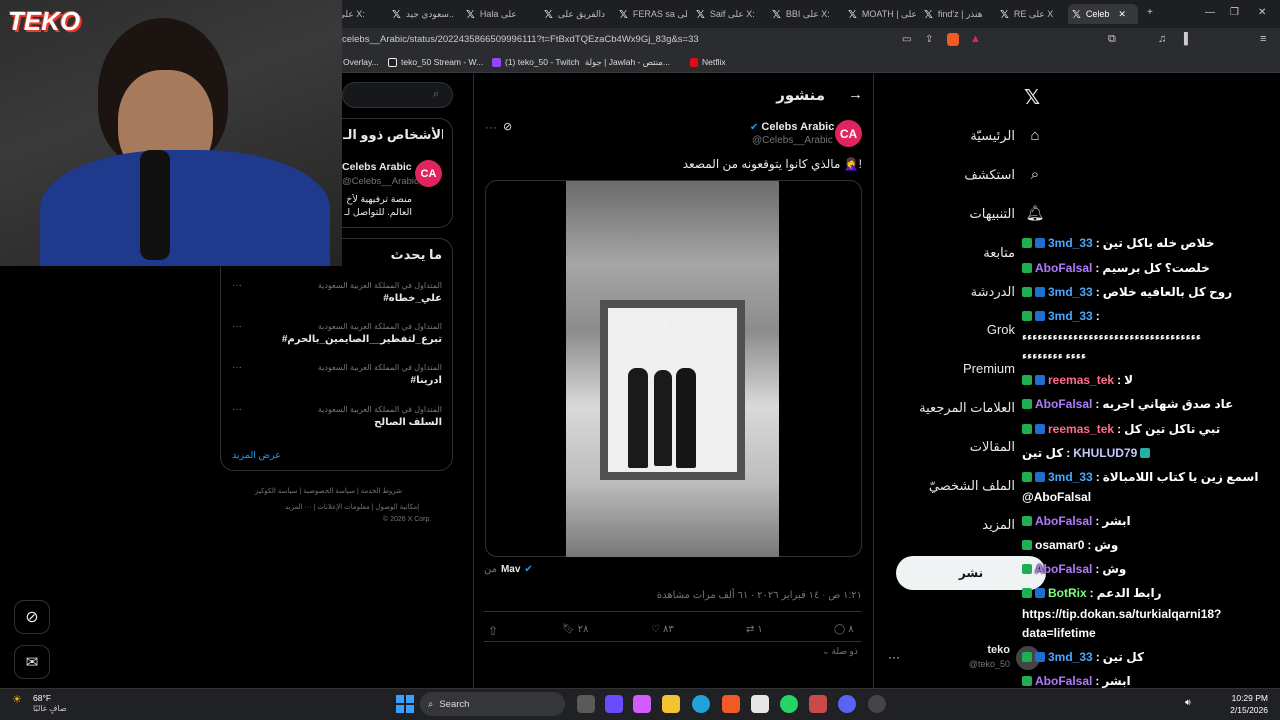  What do you see at coordinates (508, 569) in the screenshot?
I see `media-source: من Mav ✔` at bounding box center [508, 569].